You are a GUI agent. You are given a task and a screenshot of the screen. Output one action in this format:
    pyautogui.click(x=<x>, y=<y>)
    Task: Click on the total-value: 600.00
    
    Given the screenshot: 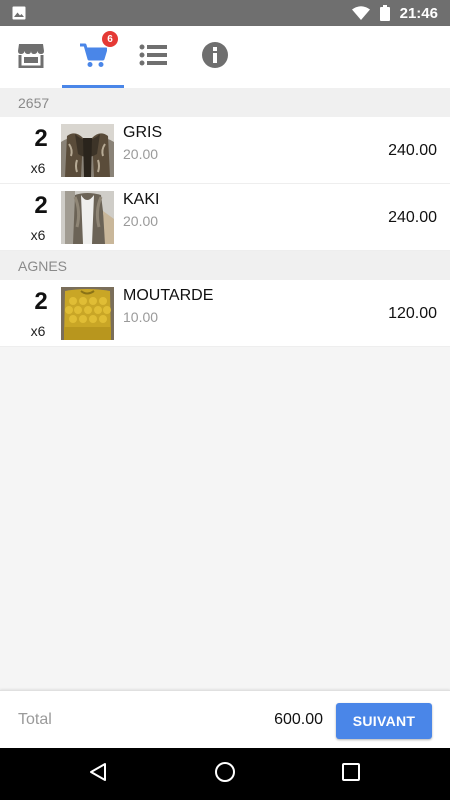 What is the action you would take?
    pyautogui.click(x=298, y=719)
    